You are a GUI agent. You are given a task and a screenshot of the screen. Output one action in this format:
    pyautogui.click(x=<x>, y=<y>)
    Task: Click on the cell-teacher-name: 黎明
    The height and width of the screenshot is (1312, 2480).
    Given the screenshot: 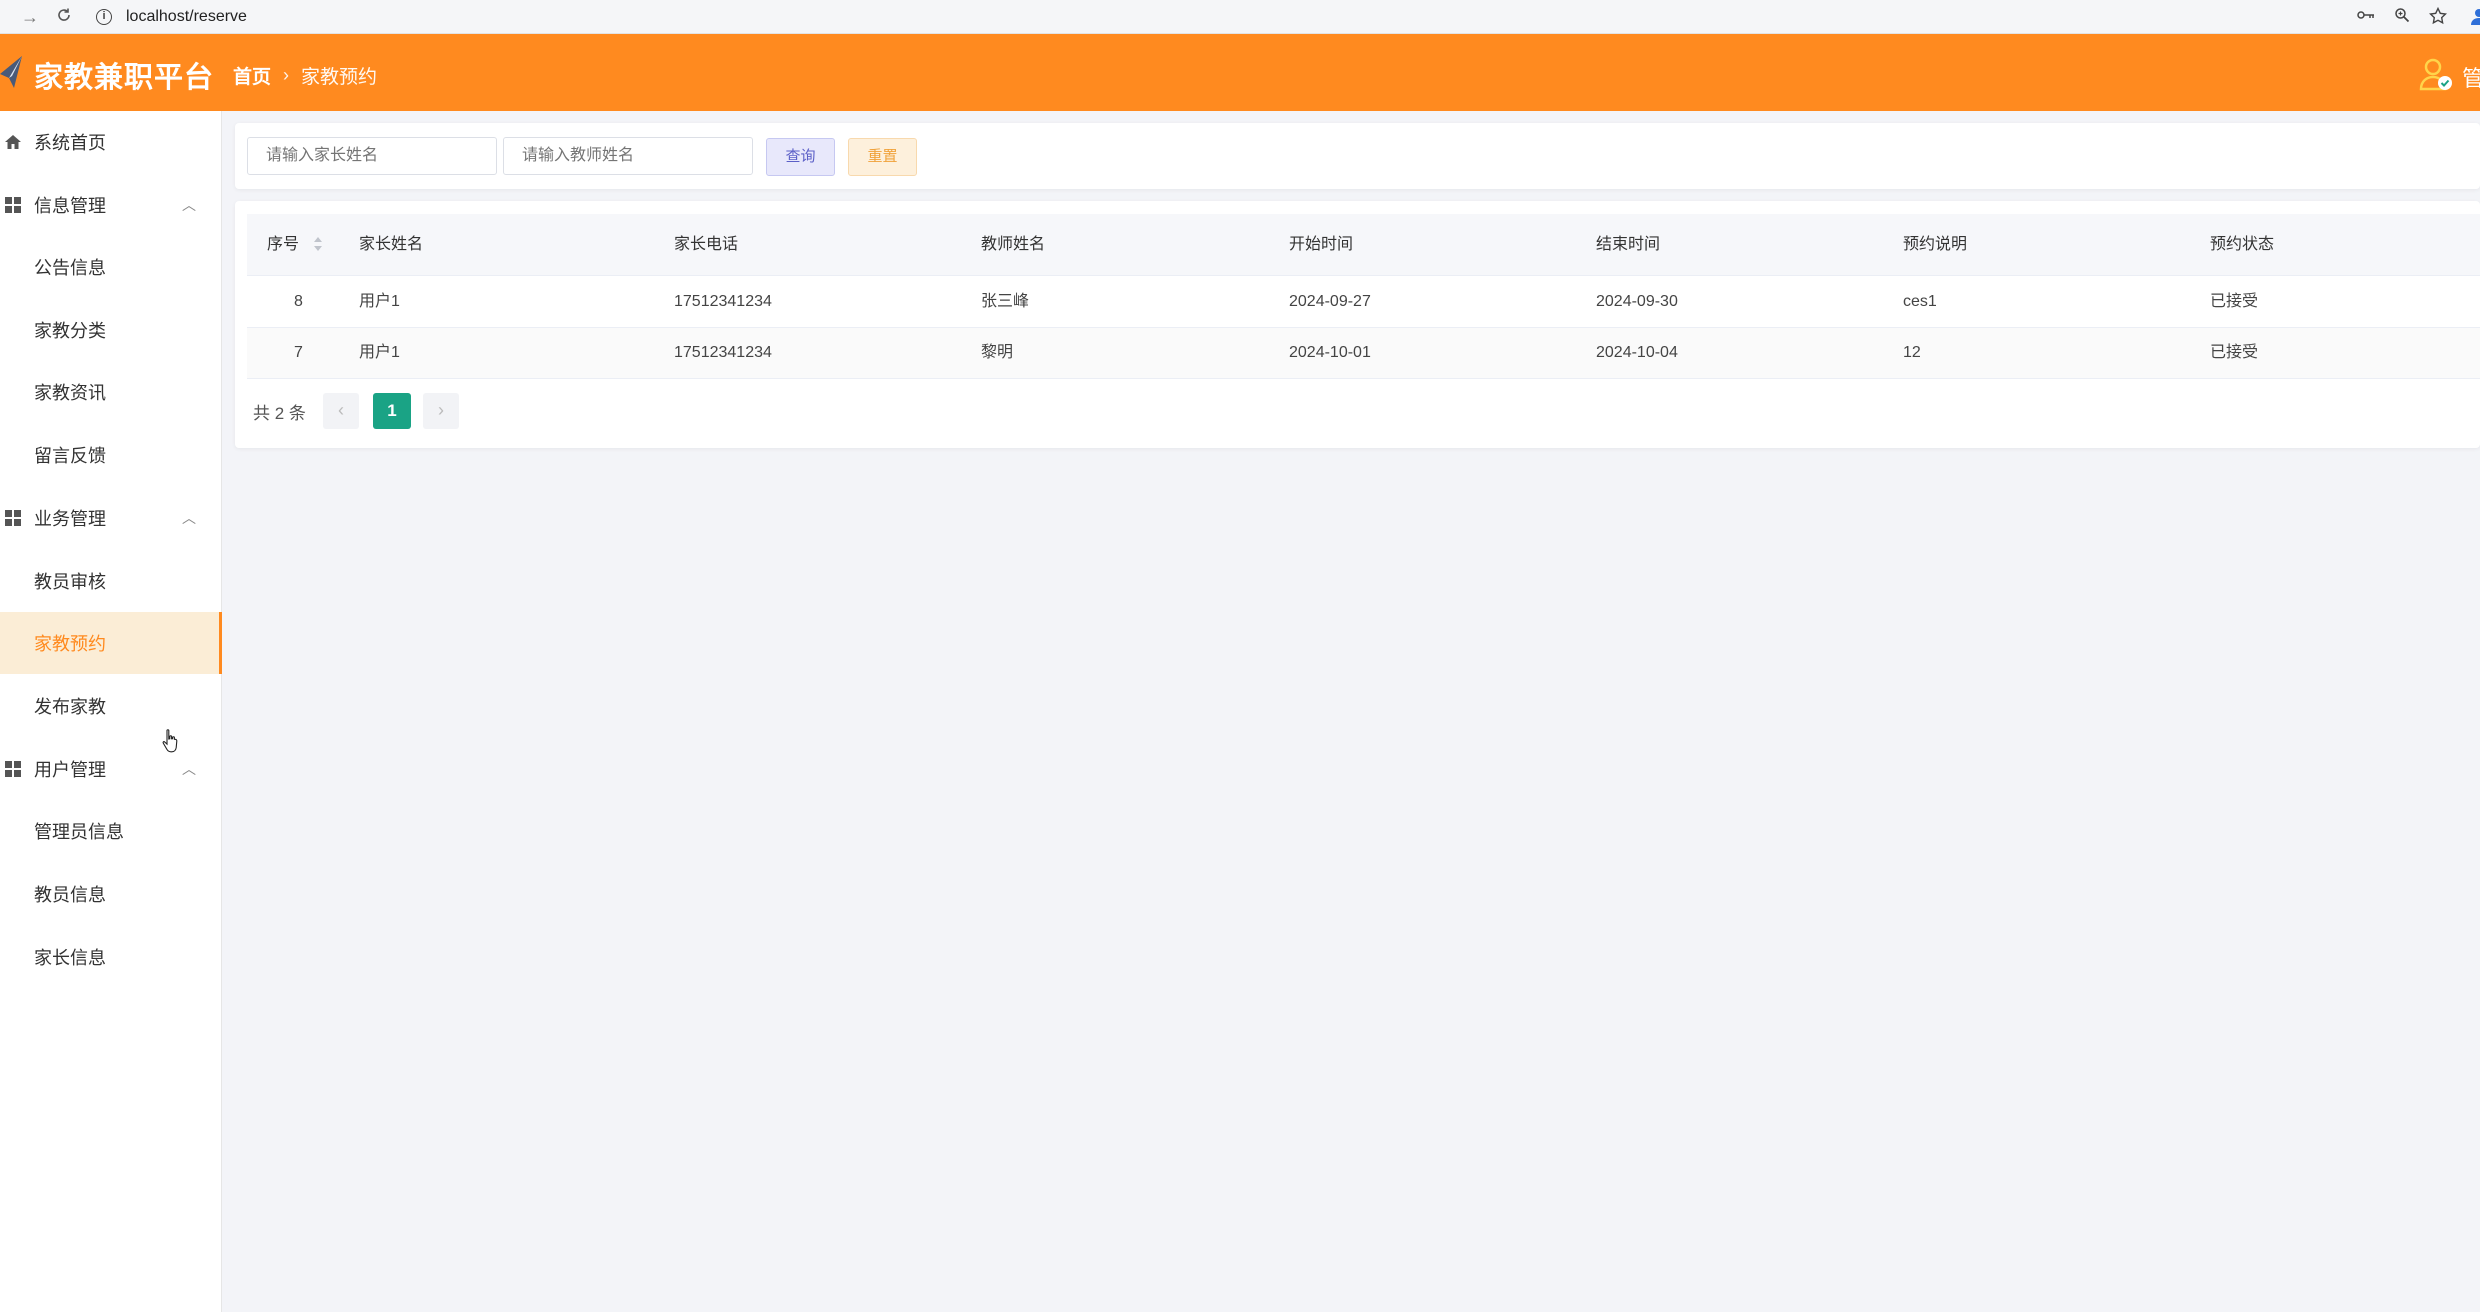 What is the action you would take?
    pyautogui.click(x=997, y=352)
    